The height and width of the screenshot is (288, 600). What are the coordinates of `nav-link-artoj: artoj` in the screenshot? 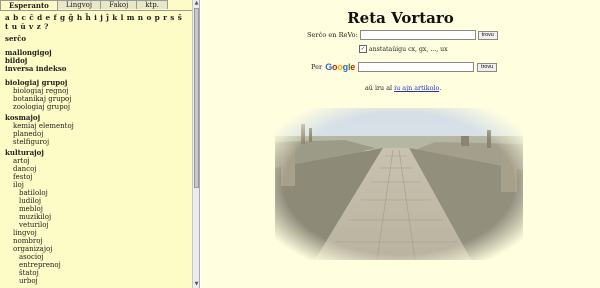 It's located at (98, 161).